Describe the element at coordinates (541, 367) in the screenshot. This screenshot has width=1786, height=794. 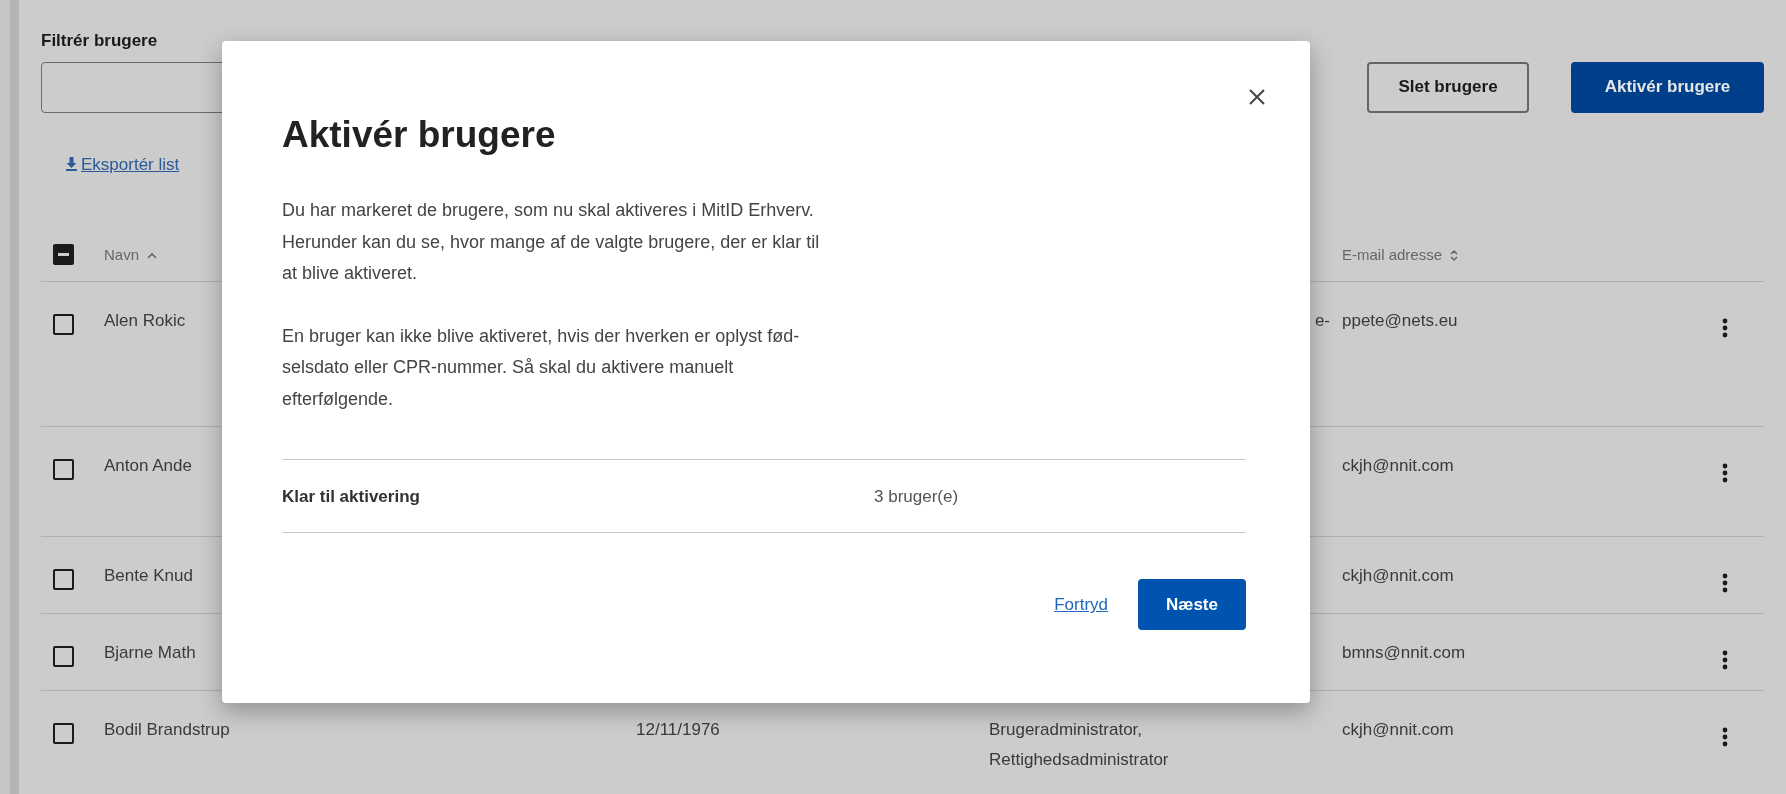
I see `dialog-text: En bruger kan ikke blive aktiveret, hvis der hverken er oplyst fød- selsdato eller CPR-nummer. Så skal du aktivere manuelt efterfølgende.` at that location.